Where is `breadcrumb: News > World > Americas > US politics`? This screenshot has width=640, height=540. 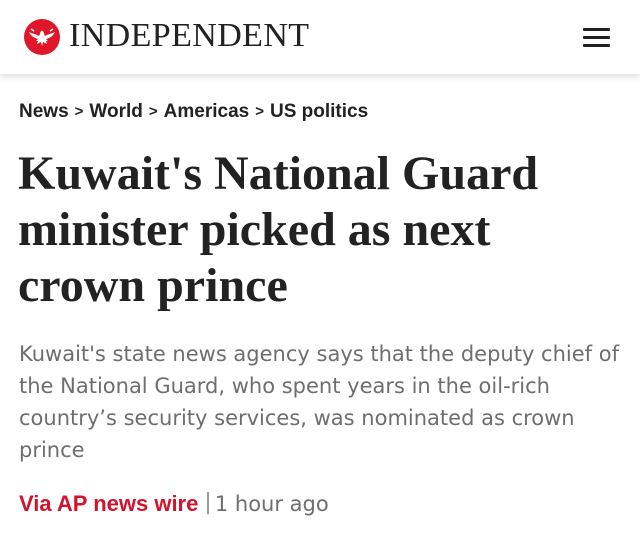 breadcrumb: News > World > Americas > US politics is located at coordinates (193, 112).